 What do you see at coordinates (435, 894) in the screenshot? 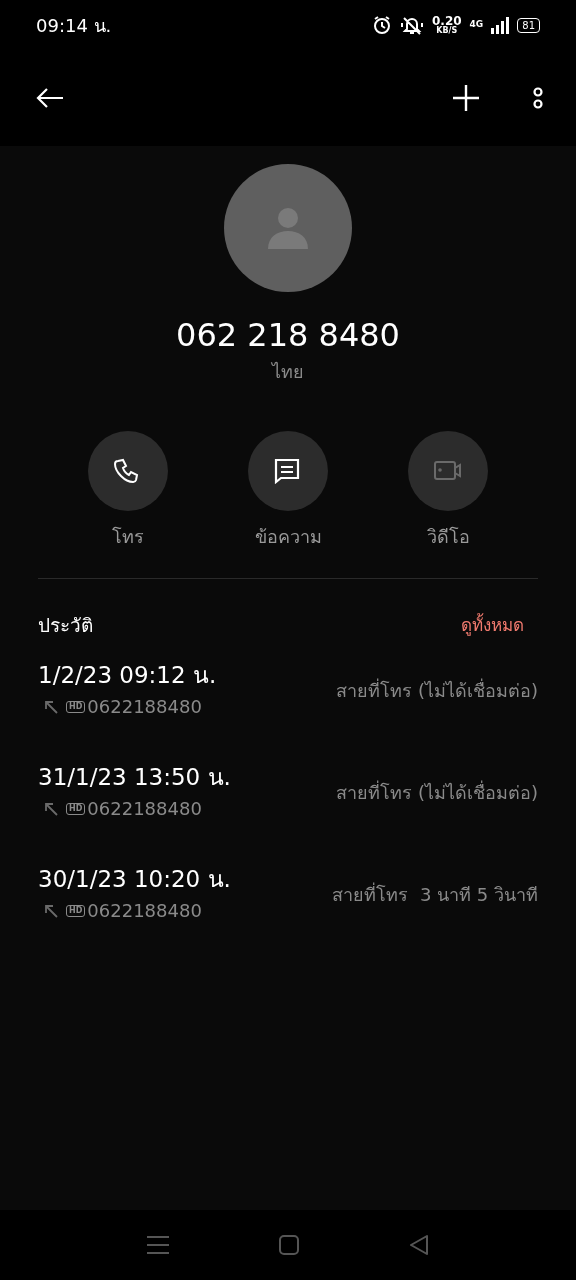
I see `call-status: สายที่โทร 3 นาที 5 วินาที` at bounding box center [435, 894].